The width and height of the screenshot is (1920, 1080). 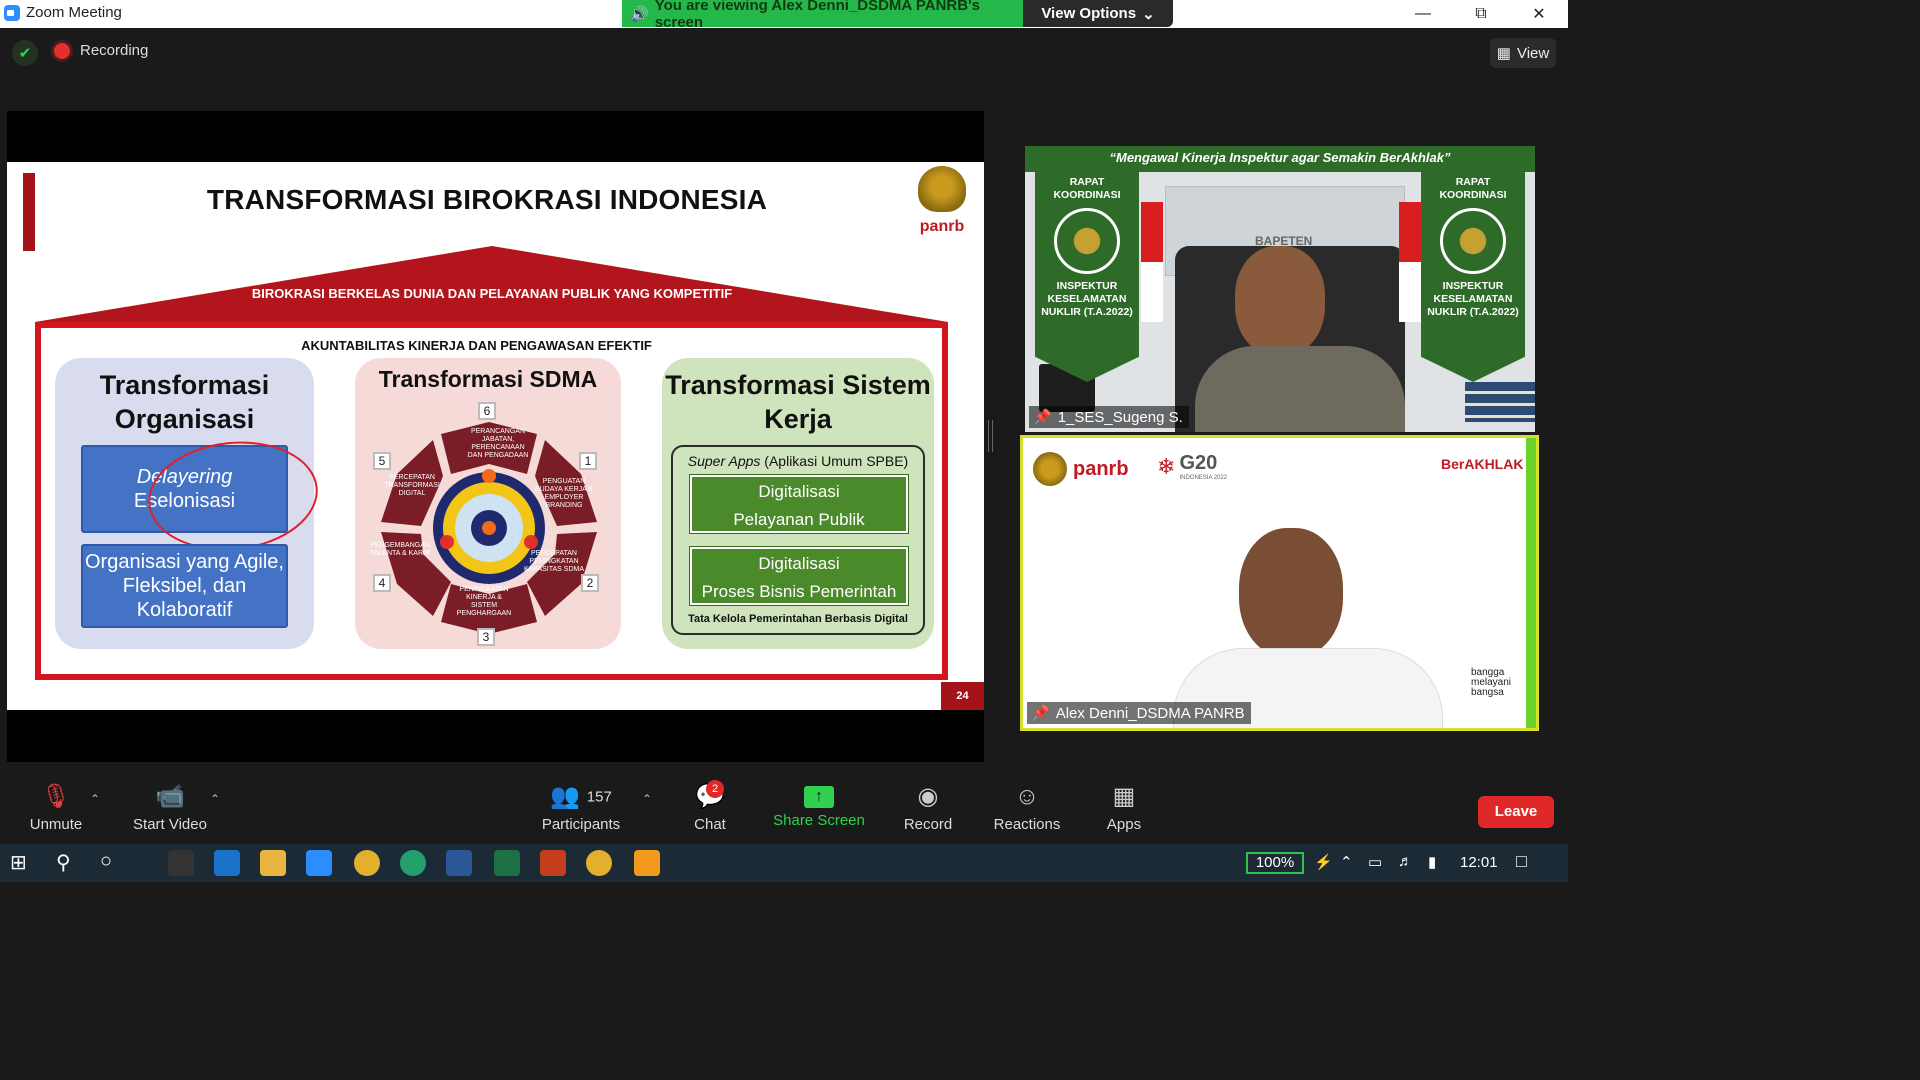 What do you see at coordinates (101, 50) in the screenshot?
I see `recording-indicator: Recording` at bounding box center [101, 50].